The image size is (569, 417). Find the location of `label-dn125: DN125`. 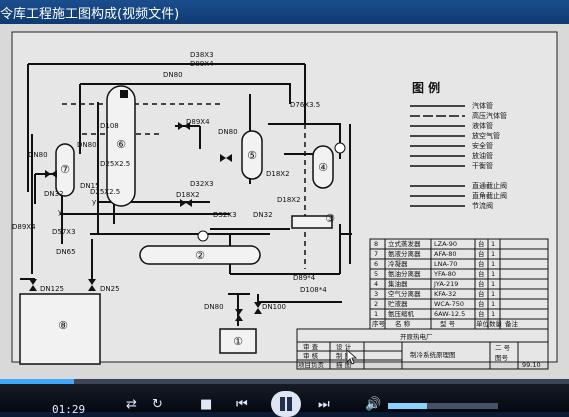

label-dn125: DN125 is located at coordinates (52, 289).